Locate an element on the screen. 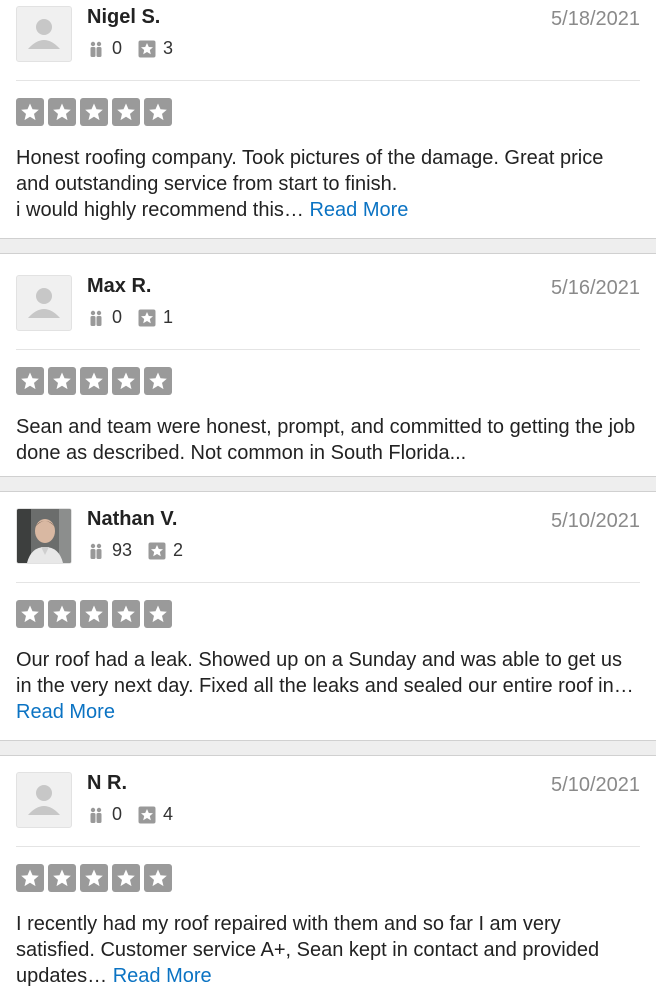  user-name: N R. is located at coordinates (107, 783).